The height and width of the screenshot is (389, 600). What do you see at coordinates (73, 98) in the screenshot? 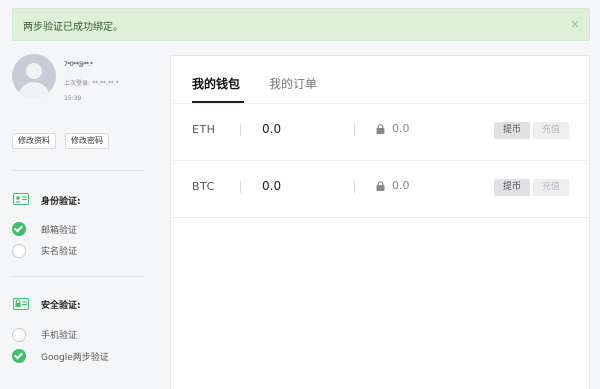
I see `last-login-time: 15:39` at bounding box center [73, 98].